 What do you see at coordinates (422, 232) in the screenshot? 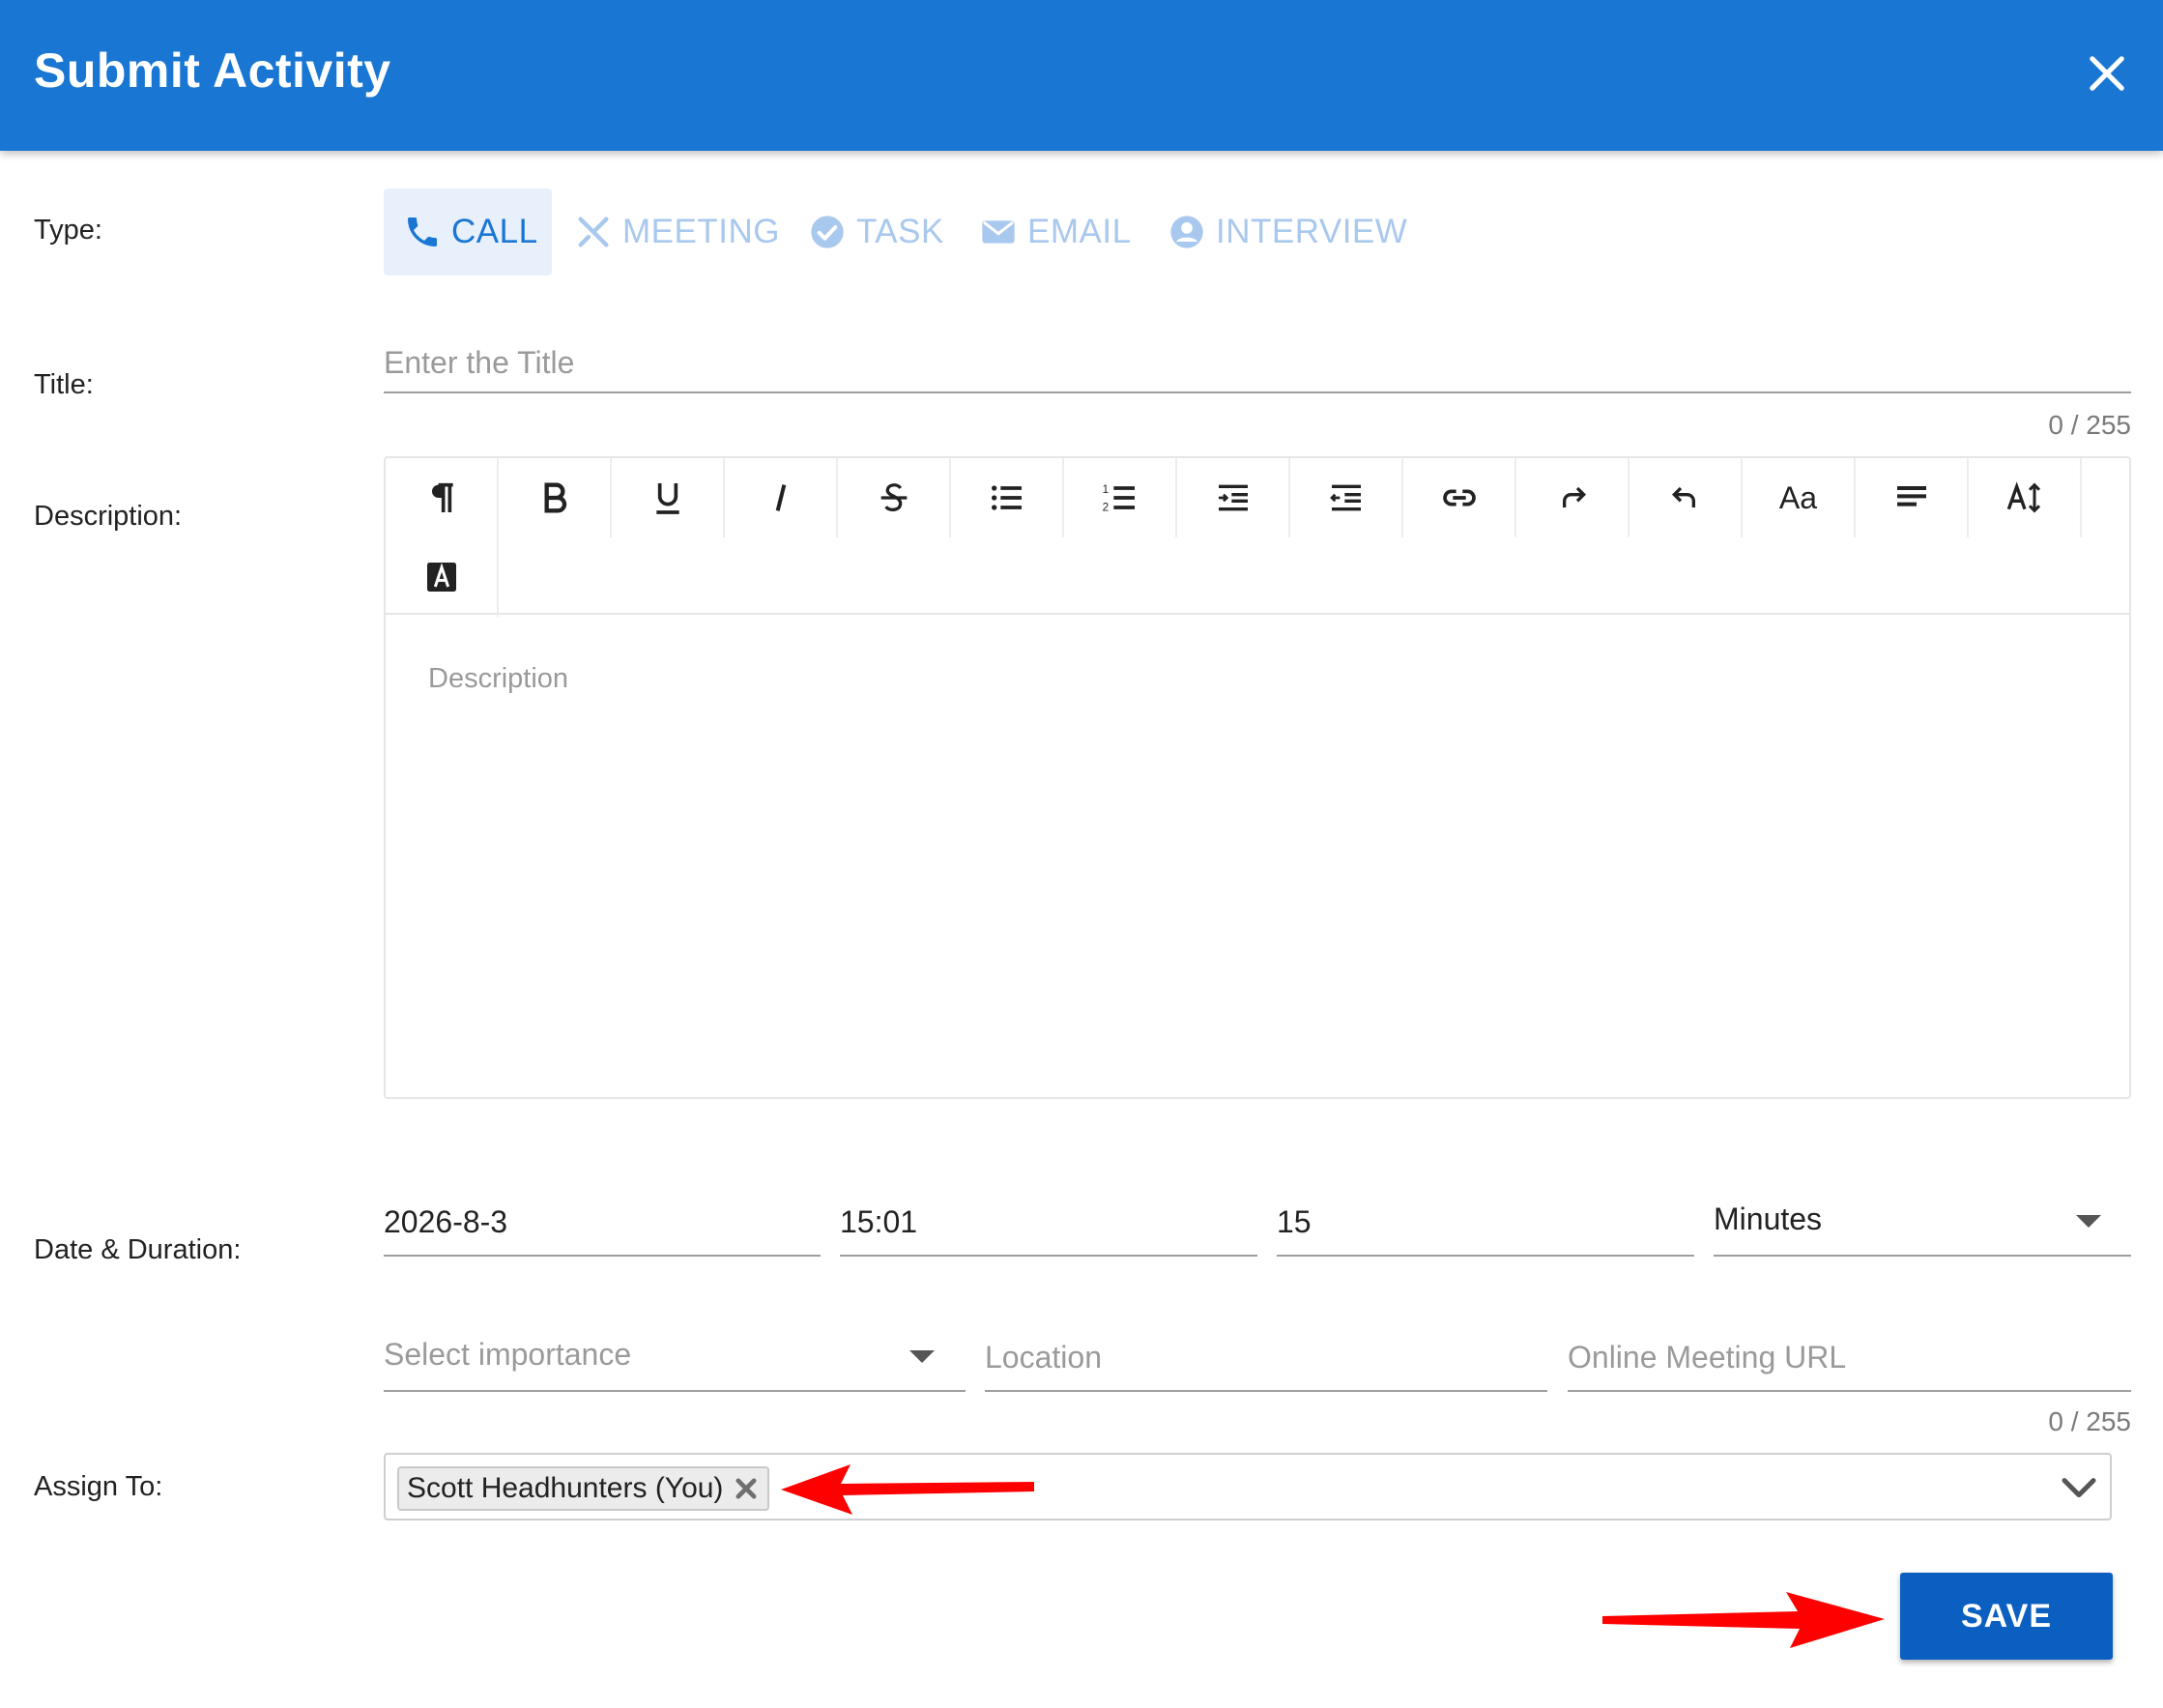
I see `phone-icon` at bounding box center [422, 232].